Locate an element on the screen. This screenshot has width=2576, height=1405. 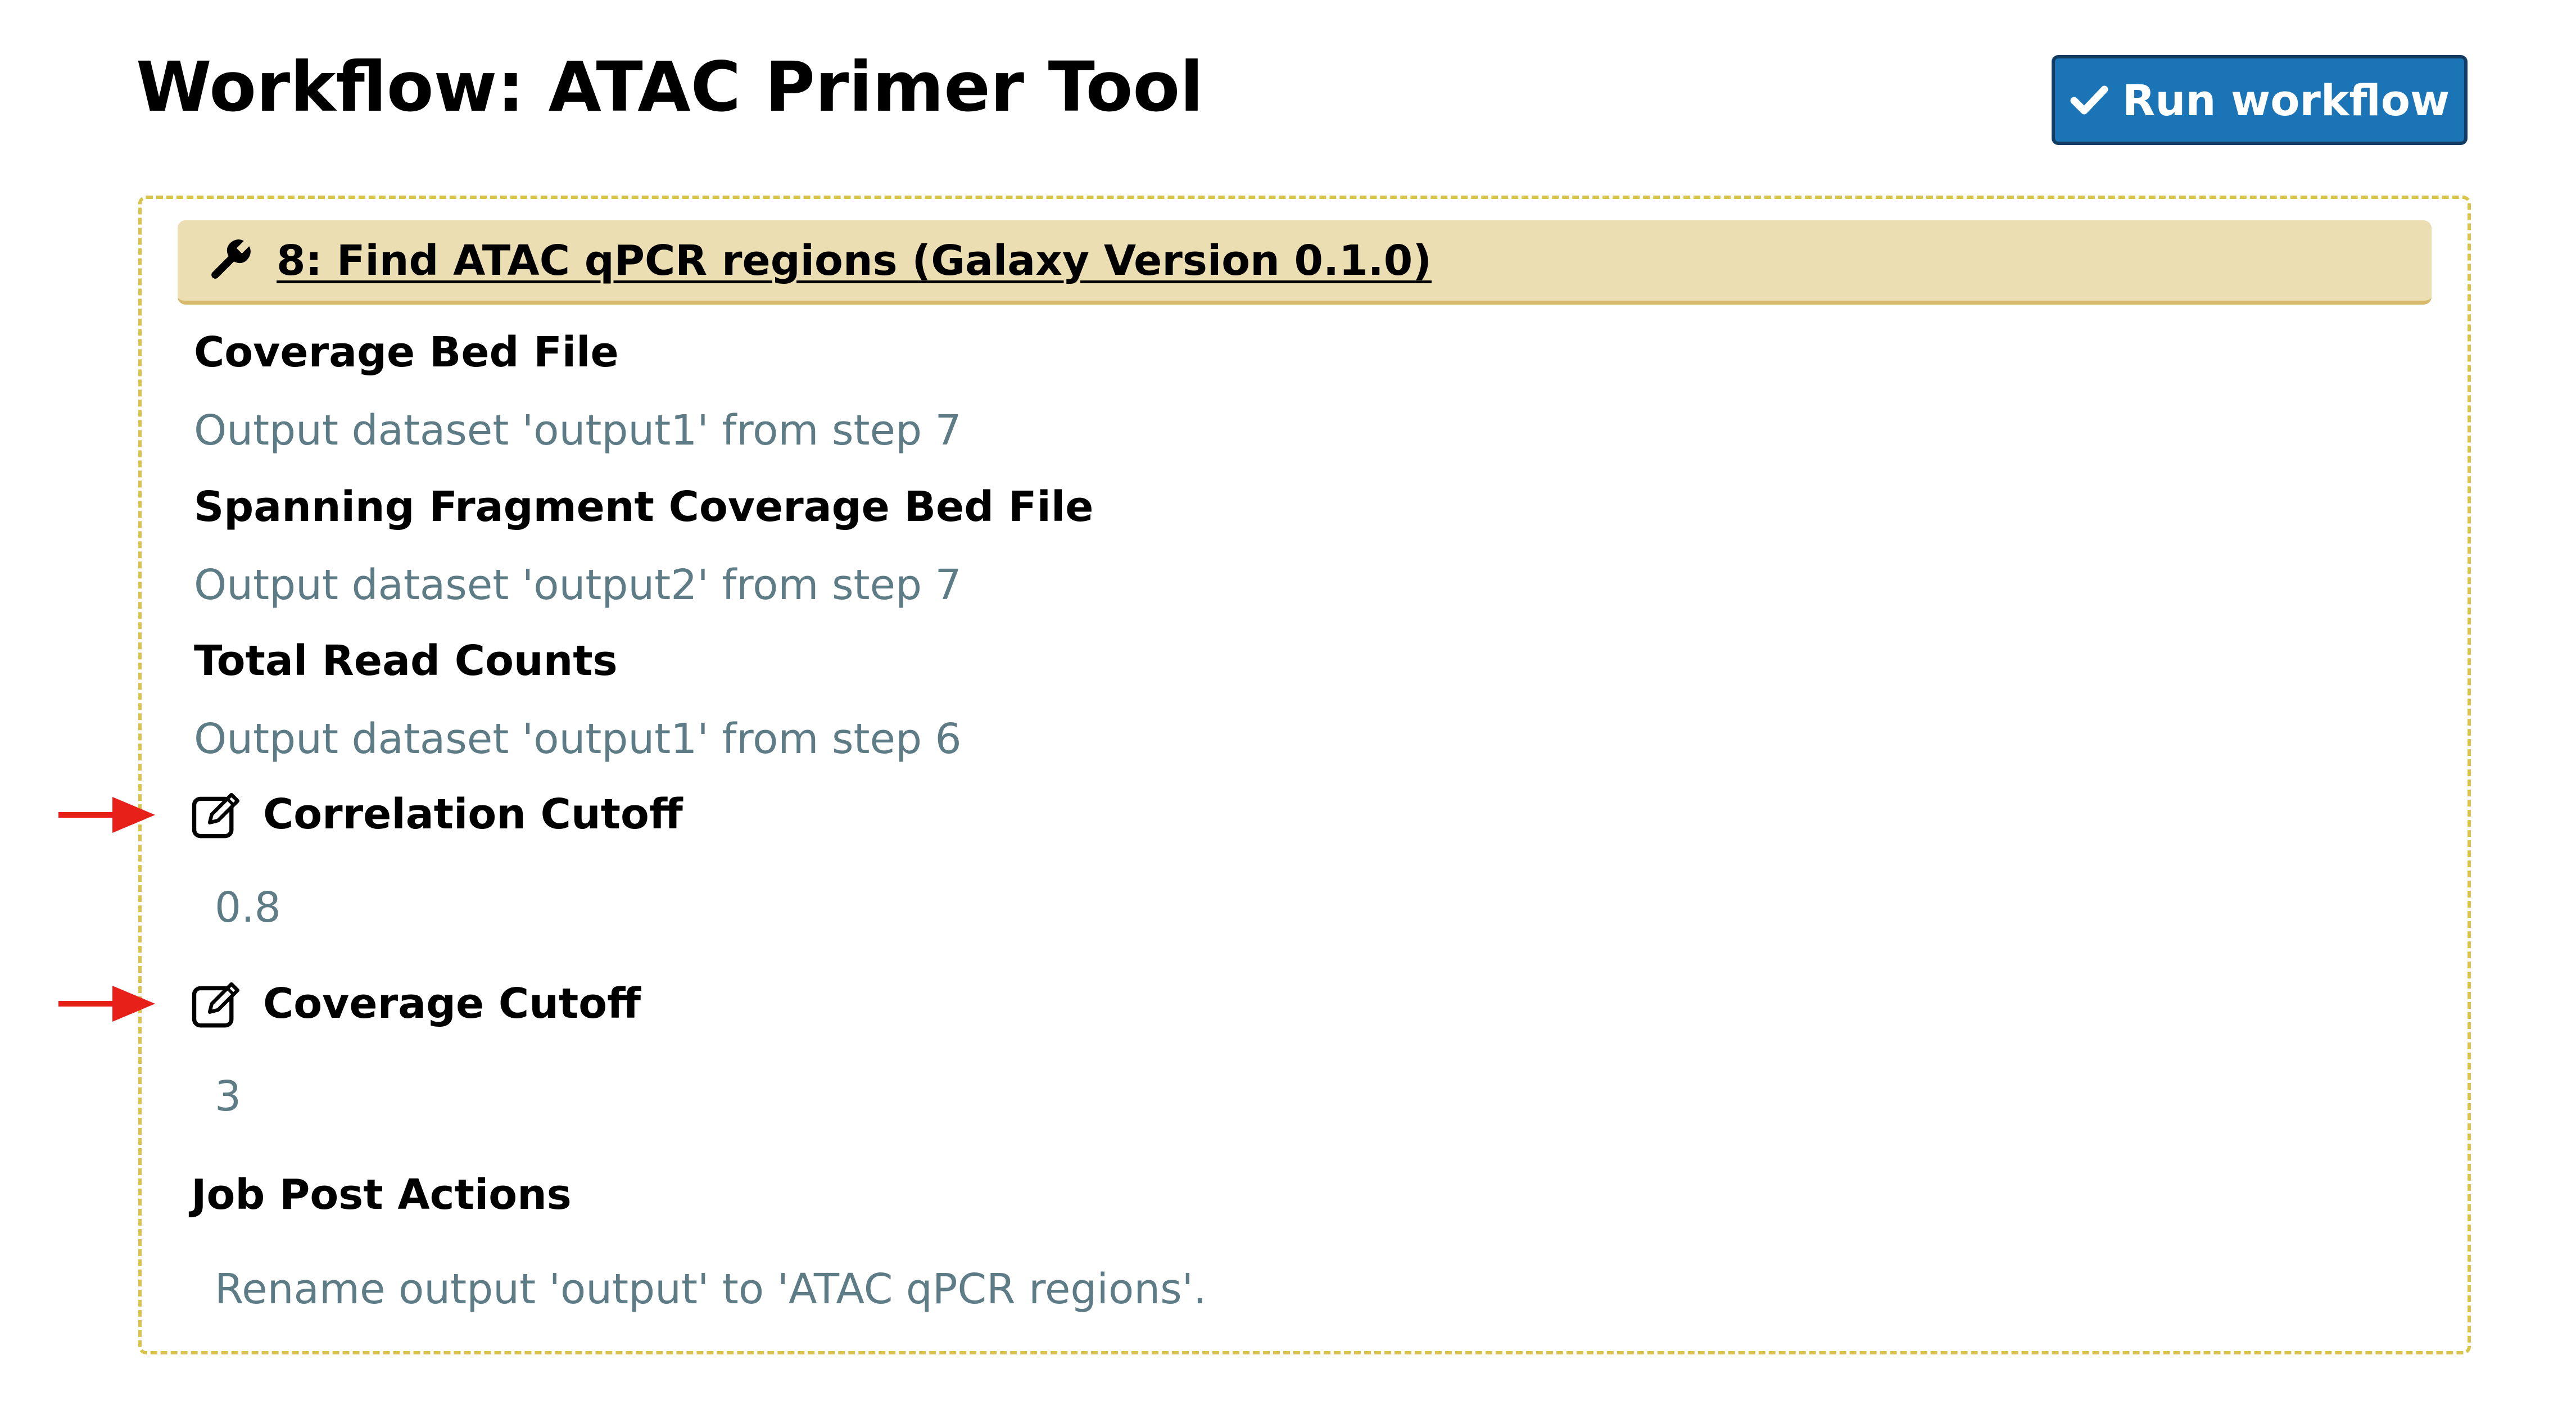
param-label-coverage-cutoff: Coverage Cutoff is located at coordinates (452, 1004).